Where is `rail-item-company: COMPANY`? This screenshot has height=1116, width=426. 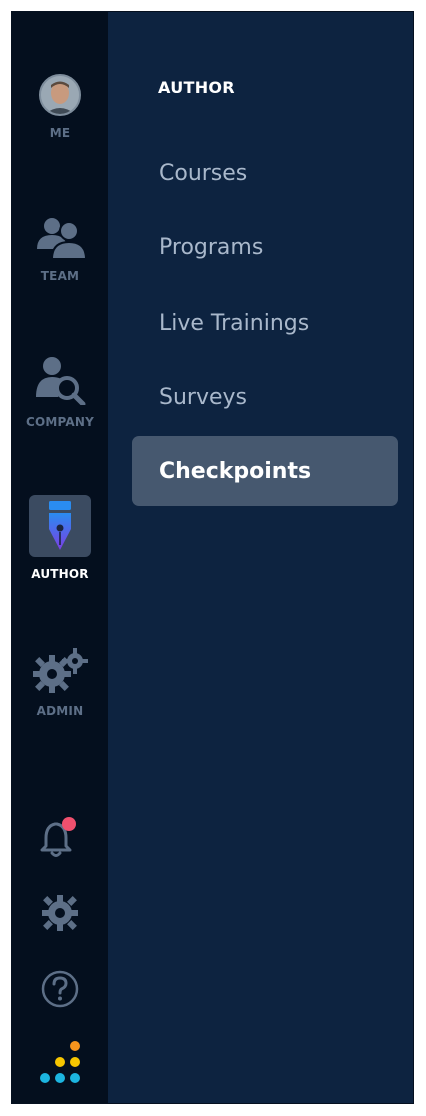 rail-item-company: COMPANY is located at coordinates (60, 392).